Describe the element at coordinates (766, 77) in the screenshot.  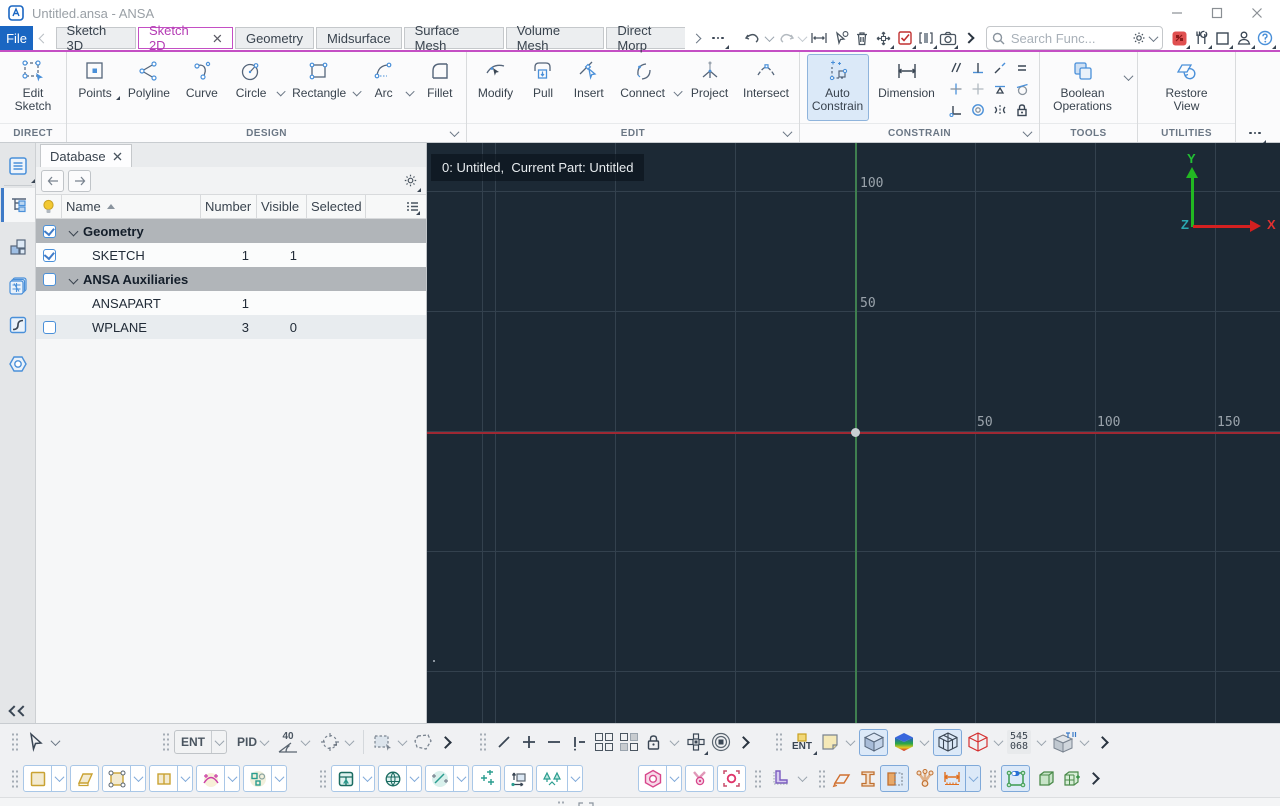
I see `intersect-button: Intersect` at that location.